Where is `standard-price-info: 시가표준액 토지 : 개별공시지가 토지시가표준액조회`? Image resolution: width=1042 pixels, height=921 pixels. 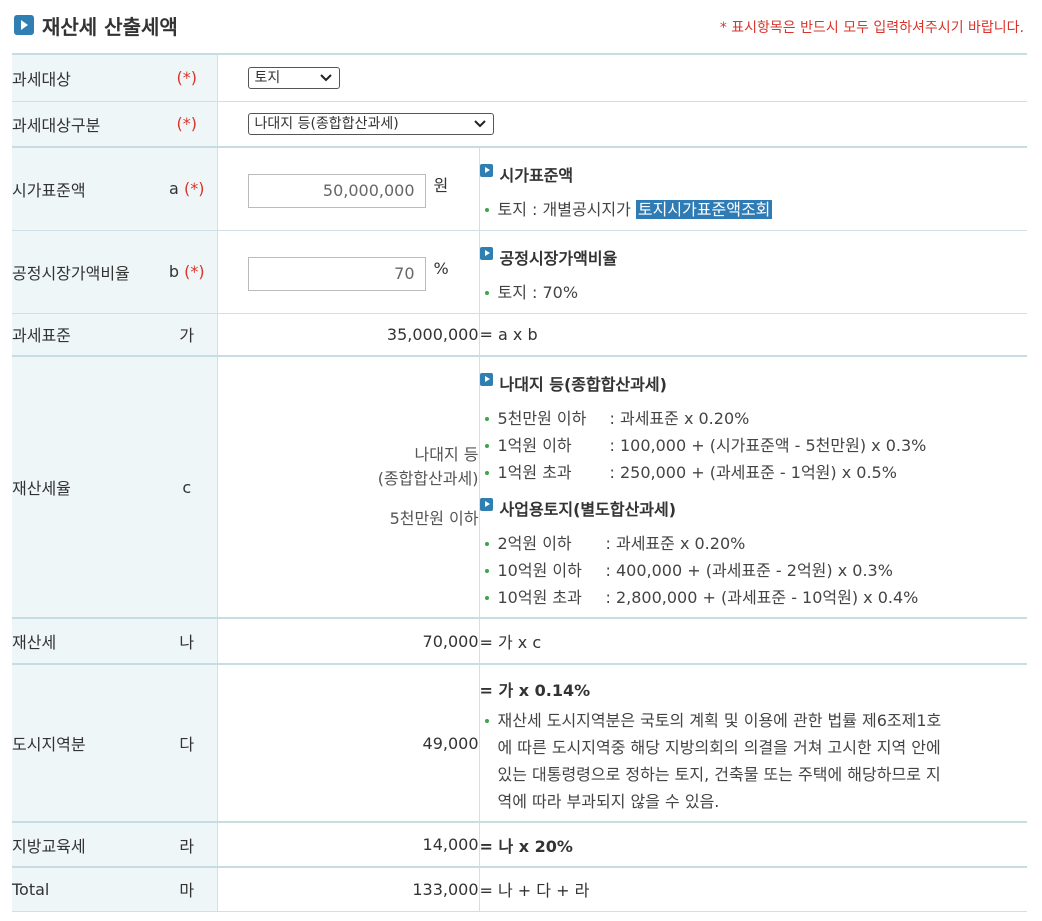
standard-price-info: 시가표준액 토지 : 개별공시지가 토지시가표준액조회 is located at coordinates (753, 188).